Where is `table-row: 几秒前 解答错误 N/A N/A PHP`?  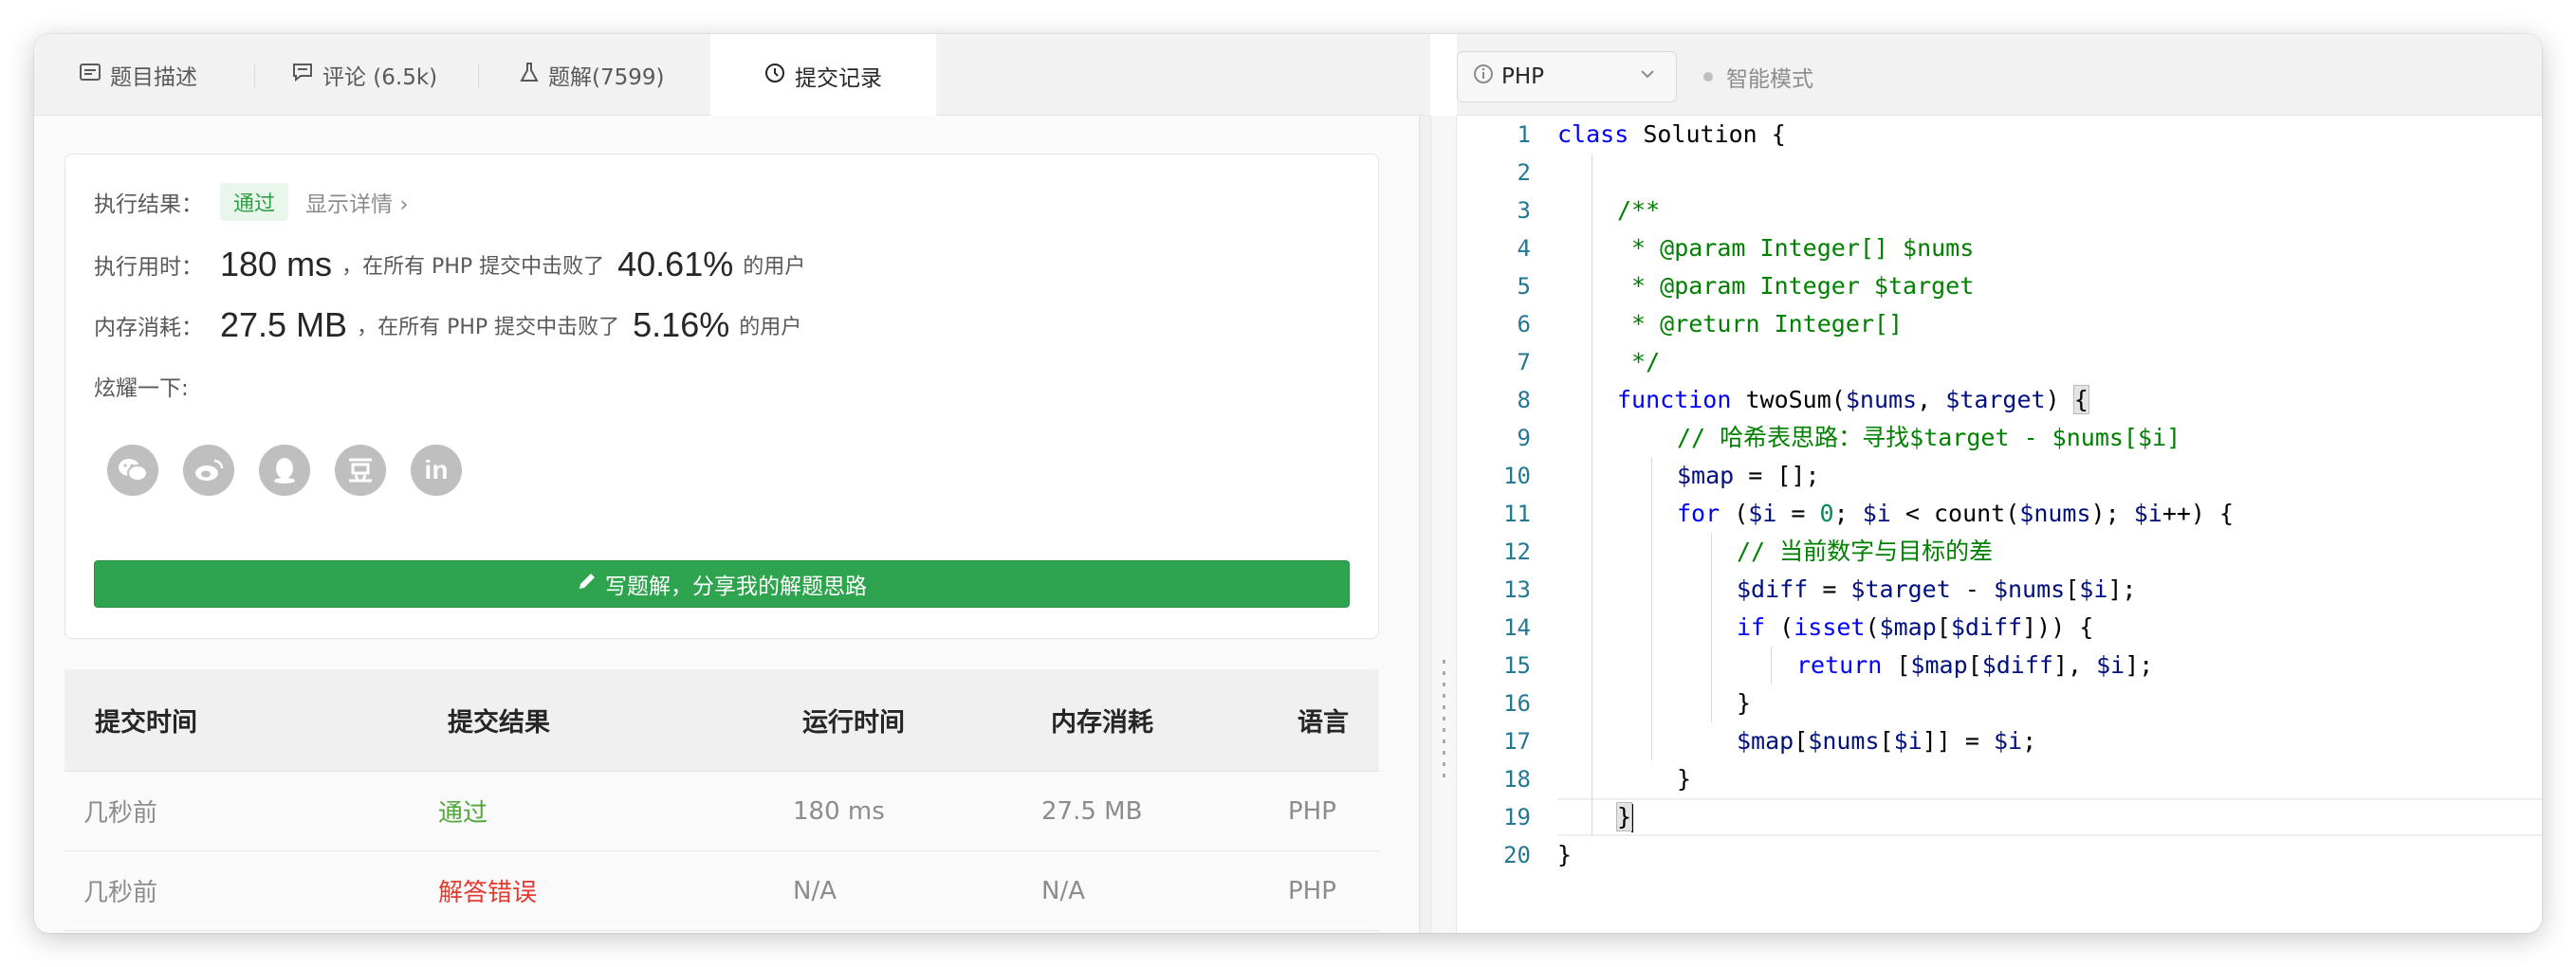 table-row: 几秒前 解答错误 N/A N/A PHP is located at coordinates (721, 891).